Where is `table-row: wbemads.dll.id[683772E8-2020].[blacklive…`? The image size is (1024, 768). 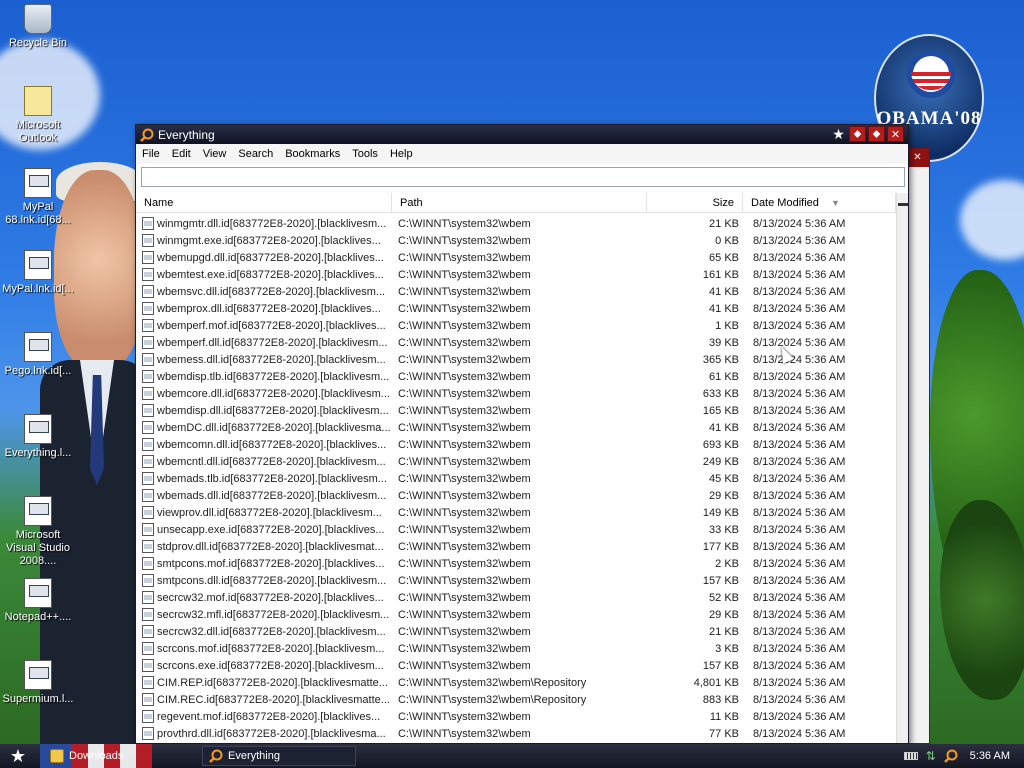 table-row: wbemads.dll.id[683772E8-2020].[blacklive… is located at coordinates (516, 495).